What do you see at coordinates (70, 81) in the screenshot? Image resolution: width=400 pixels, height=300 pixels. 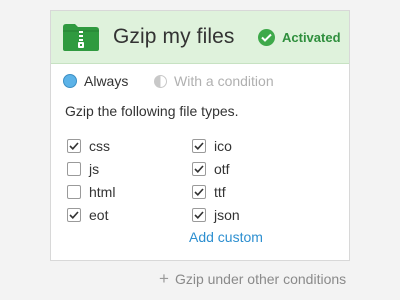 I see `radio-checked-icon` at bounding box center [70, 81].